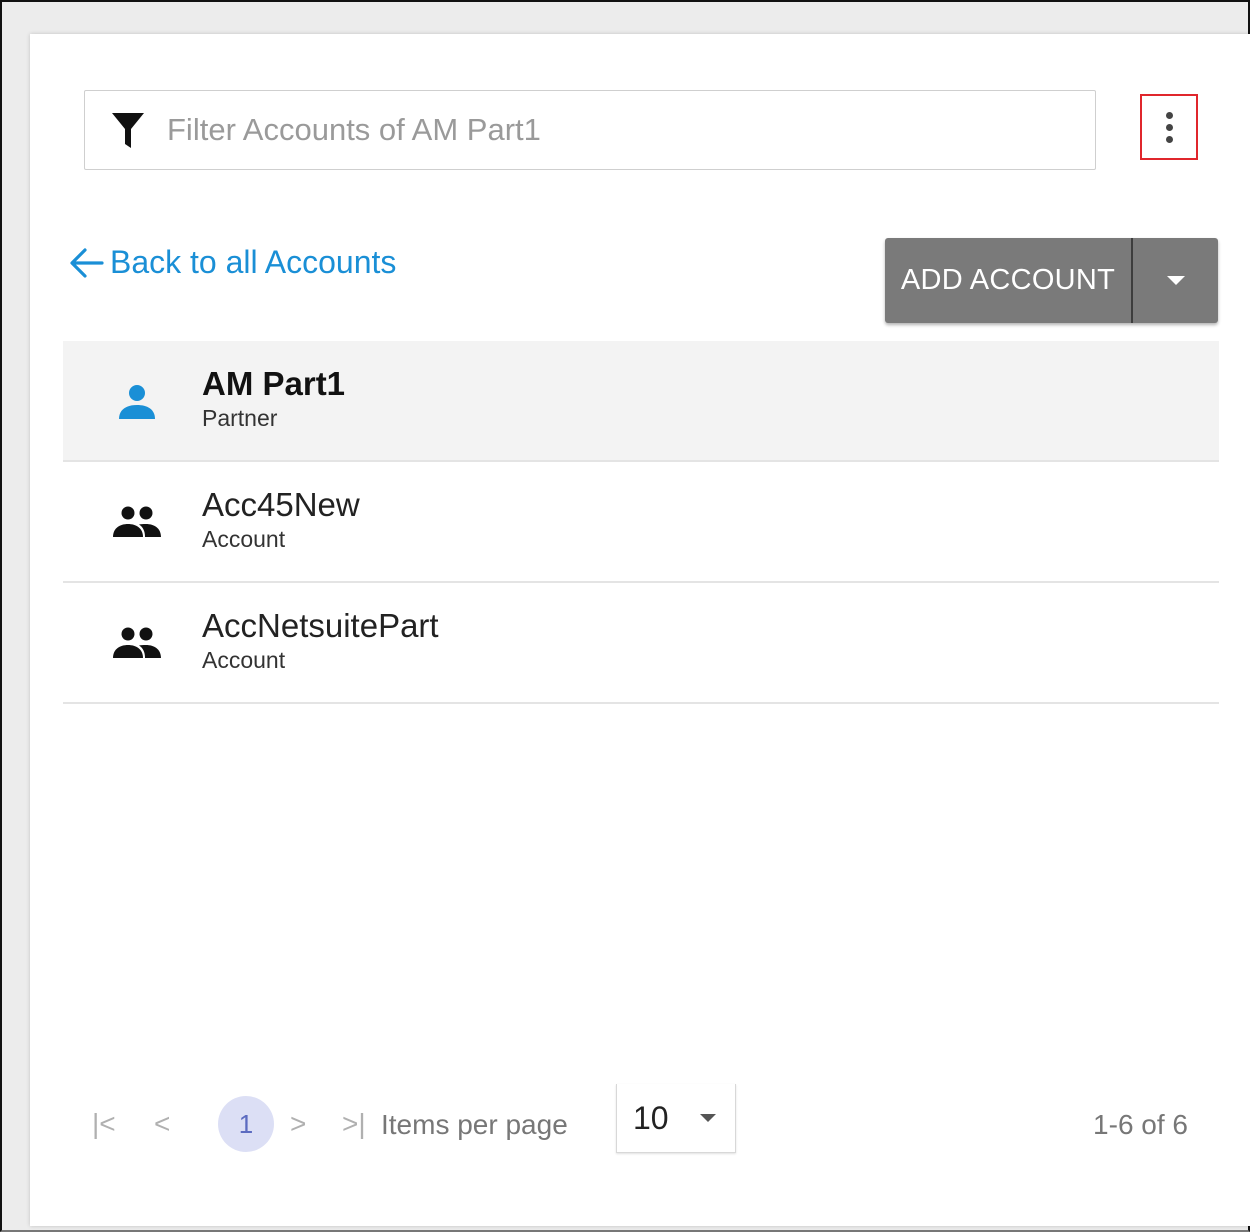  What do you see at coordinates (1140, 1124) in the screenshot?
I see `page-range-label: 1-6 of 6` at bounding box center [1140, 1124].